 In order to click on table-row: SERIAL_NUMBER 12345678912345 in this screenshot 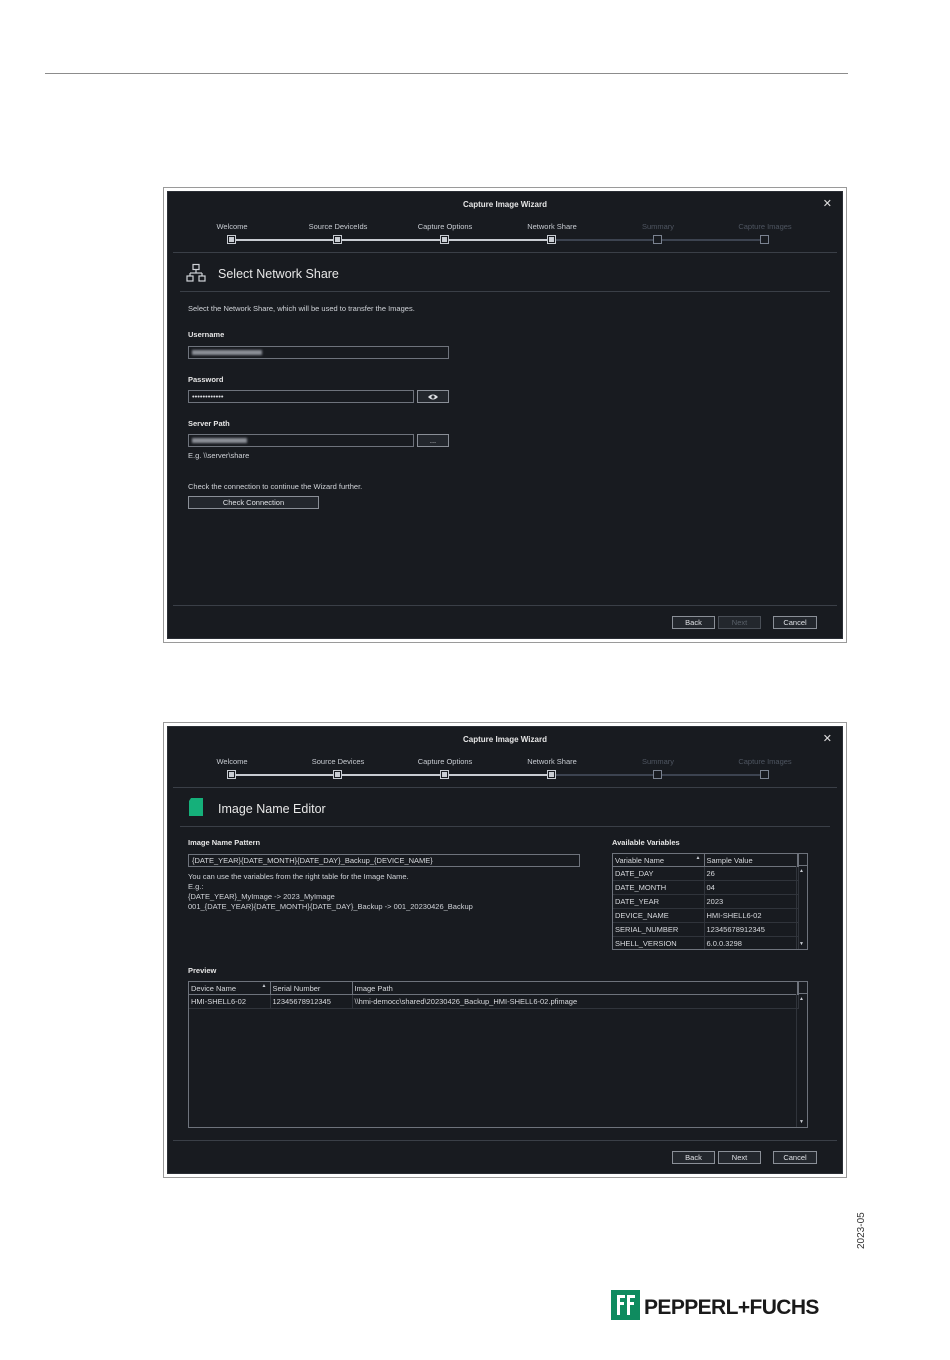, I will do `click(706, 929)`.